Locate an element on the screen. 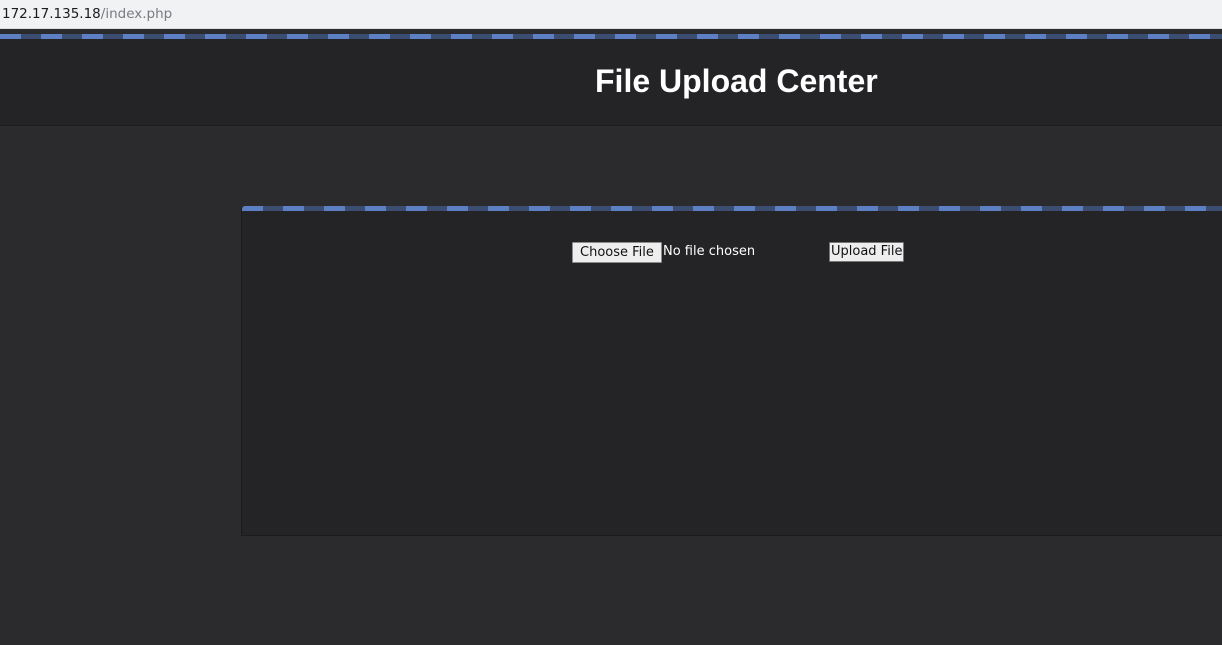 The width and height of the screenshot is (1222, 645). address-bar: 172.17.135.18/index.php is located at coordinates (611, 14).